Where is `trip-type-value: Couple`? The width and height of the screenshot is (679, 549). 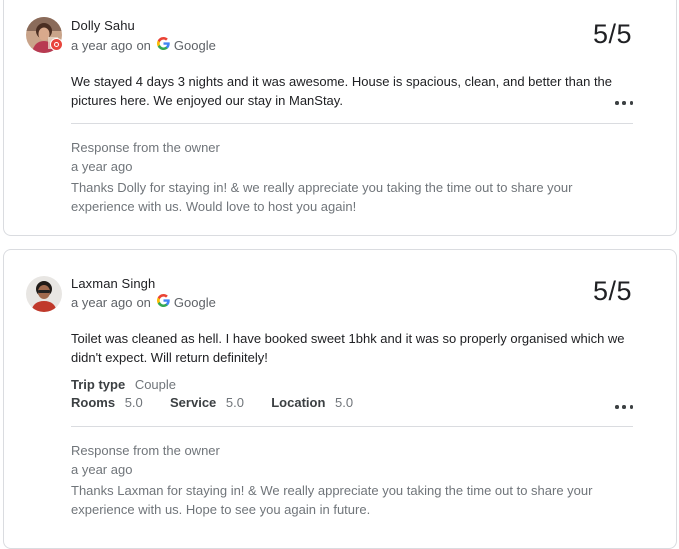 trip-type-value: Couple is located at coordinates (155, 384).